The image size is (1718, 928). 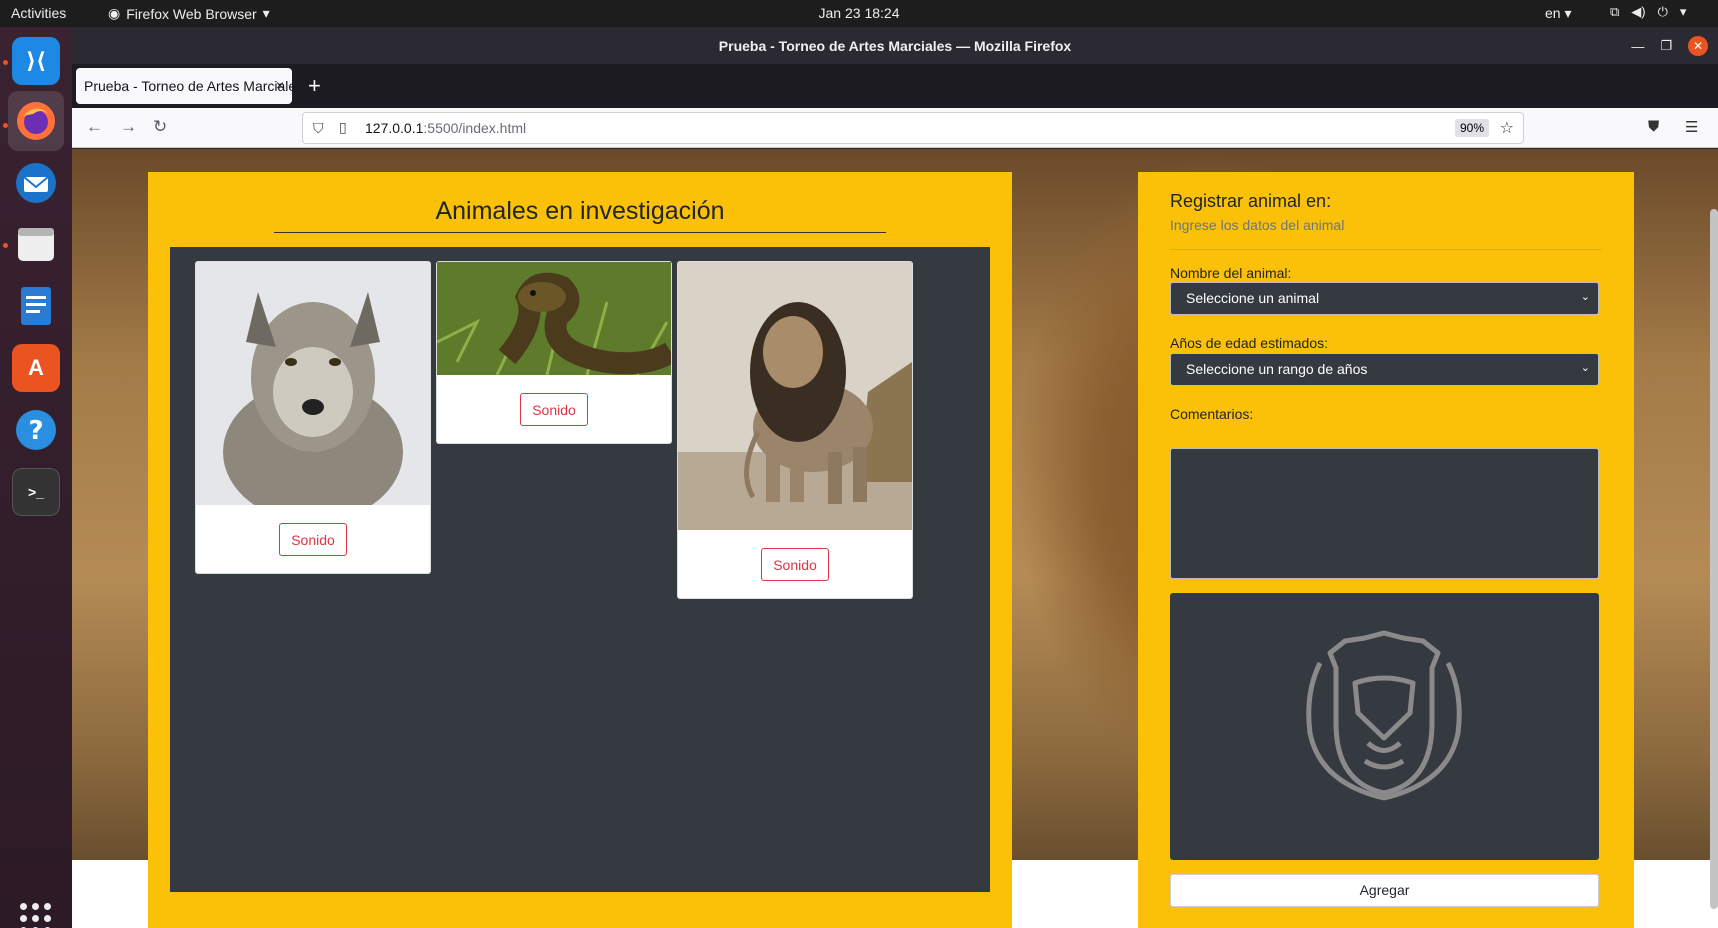 I want to click on page-icon: ▯, so click(x=343, y=127).